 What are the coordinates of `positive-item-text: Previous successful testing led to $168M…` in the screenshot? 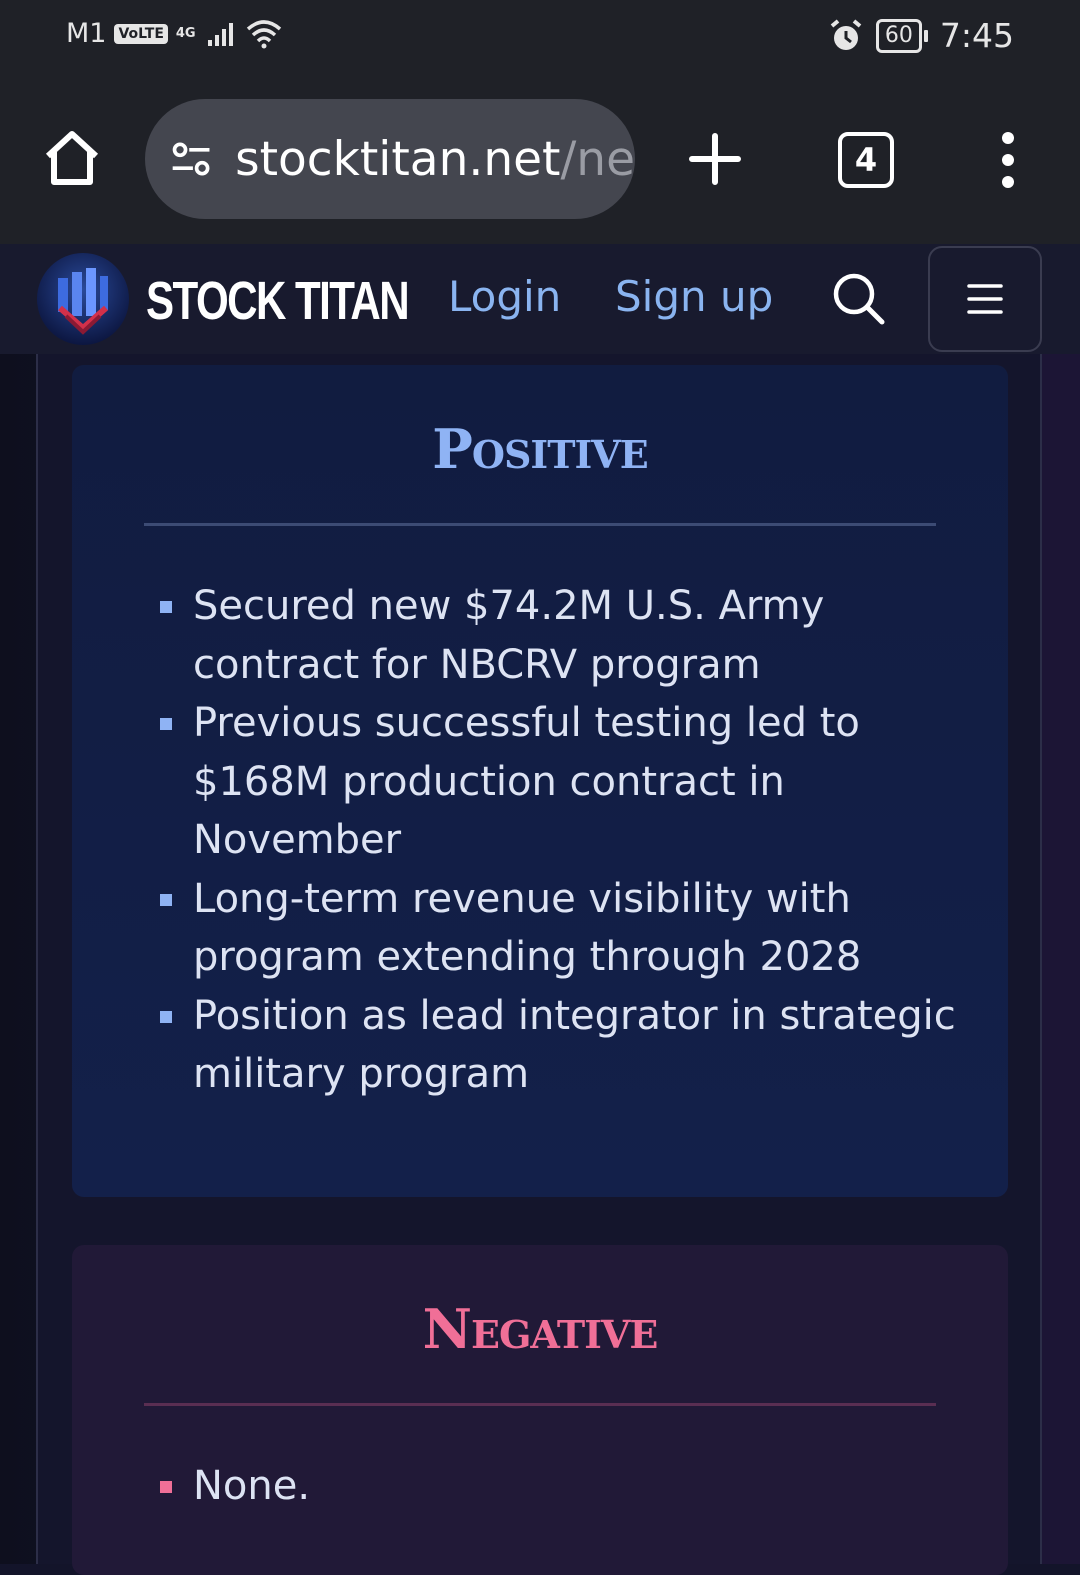 It's located at (526, 781).